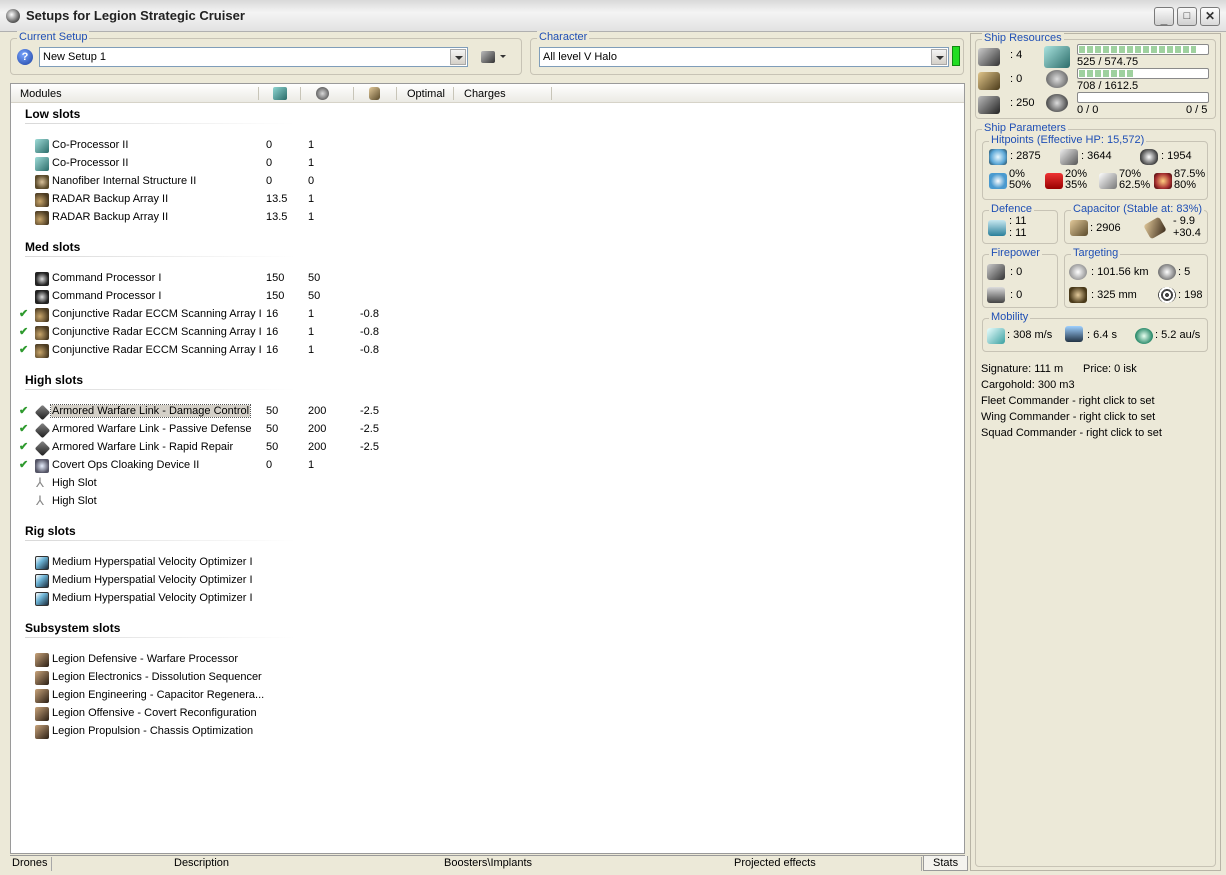 This screenshot has width=1226, height=875. What do you see at coordinates (1108, 181) in the screenshot?
I see `kinetic-resist-icon` at bounding box center [1108, 181].